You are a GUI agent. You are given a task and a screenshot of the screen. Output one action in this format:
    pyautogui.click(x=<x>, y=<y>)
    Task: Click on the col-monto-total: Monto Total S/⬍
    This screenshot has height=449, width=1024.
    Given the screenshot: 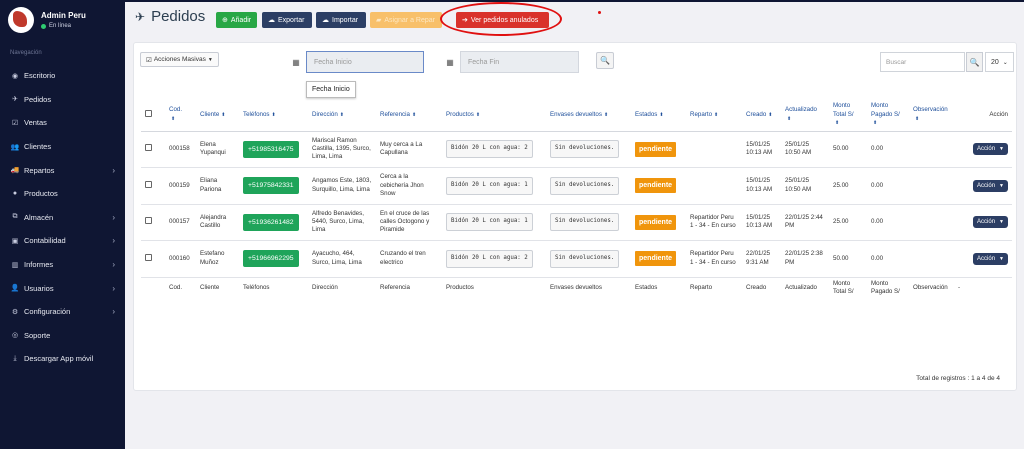 What is the action you would take?
    pyautogui.click(x=848, y=115)
    